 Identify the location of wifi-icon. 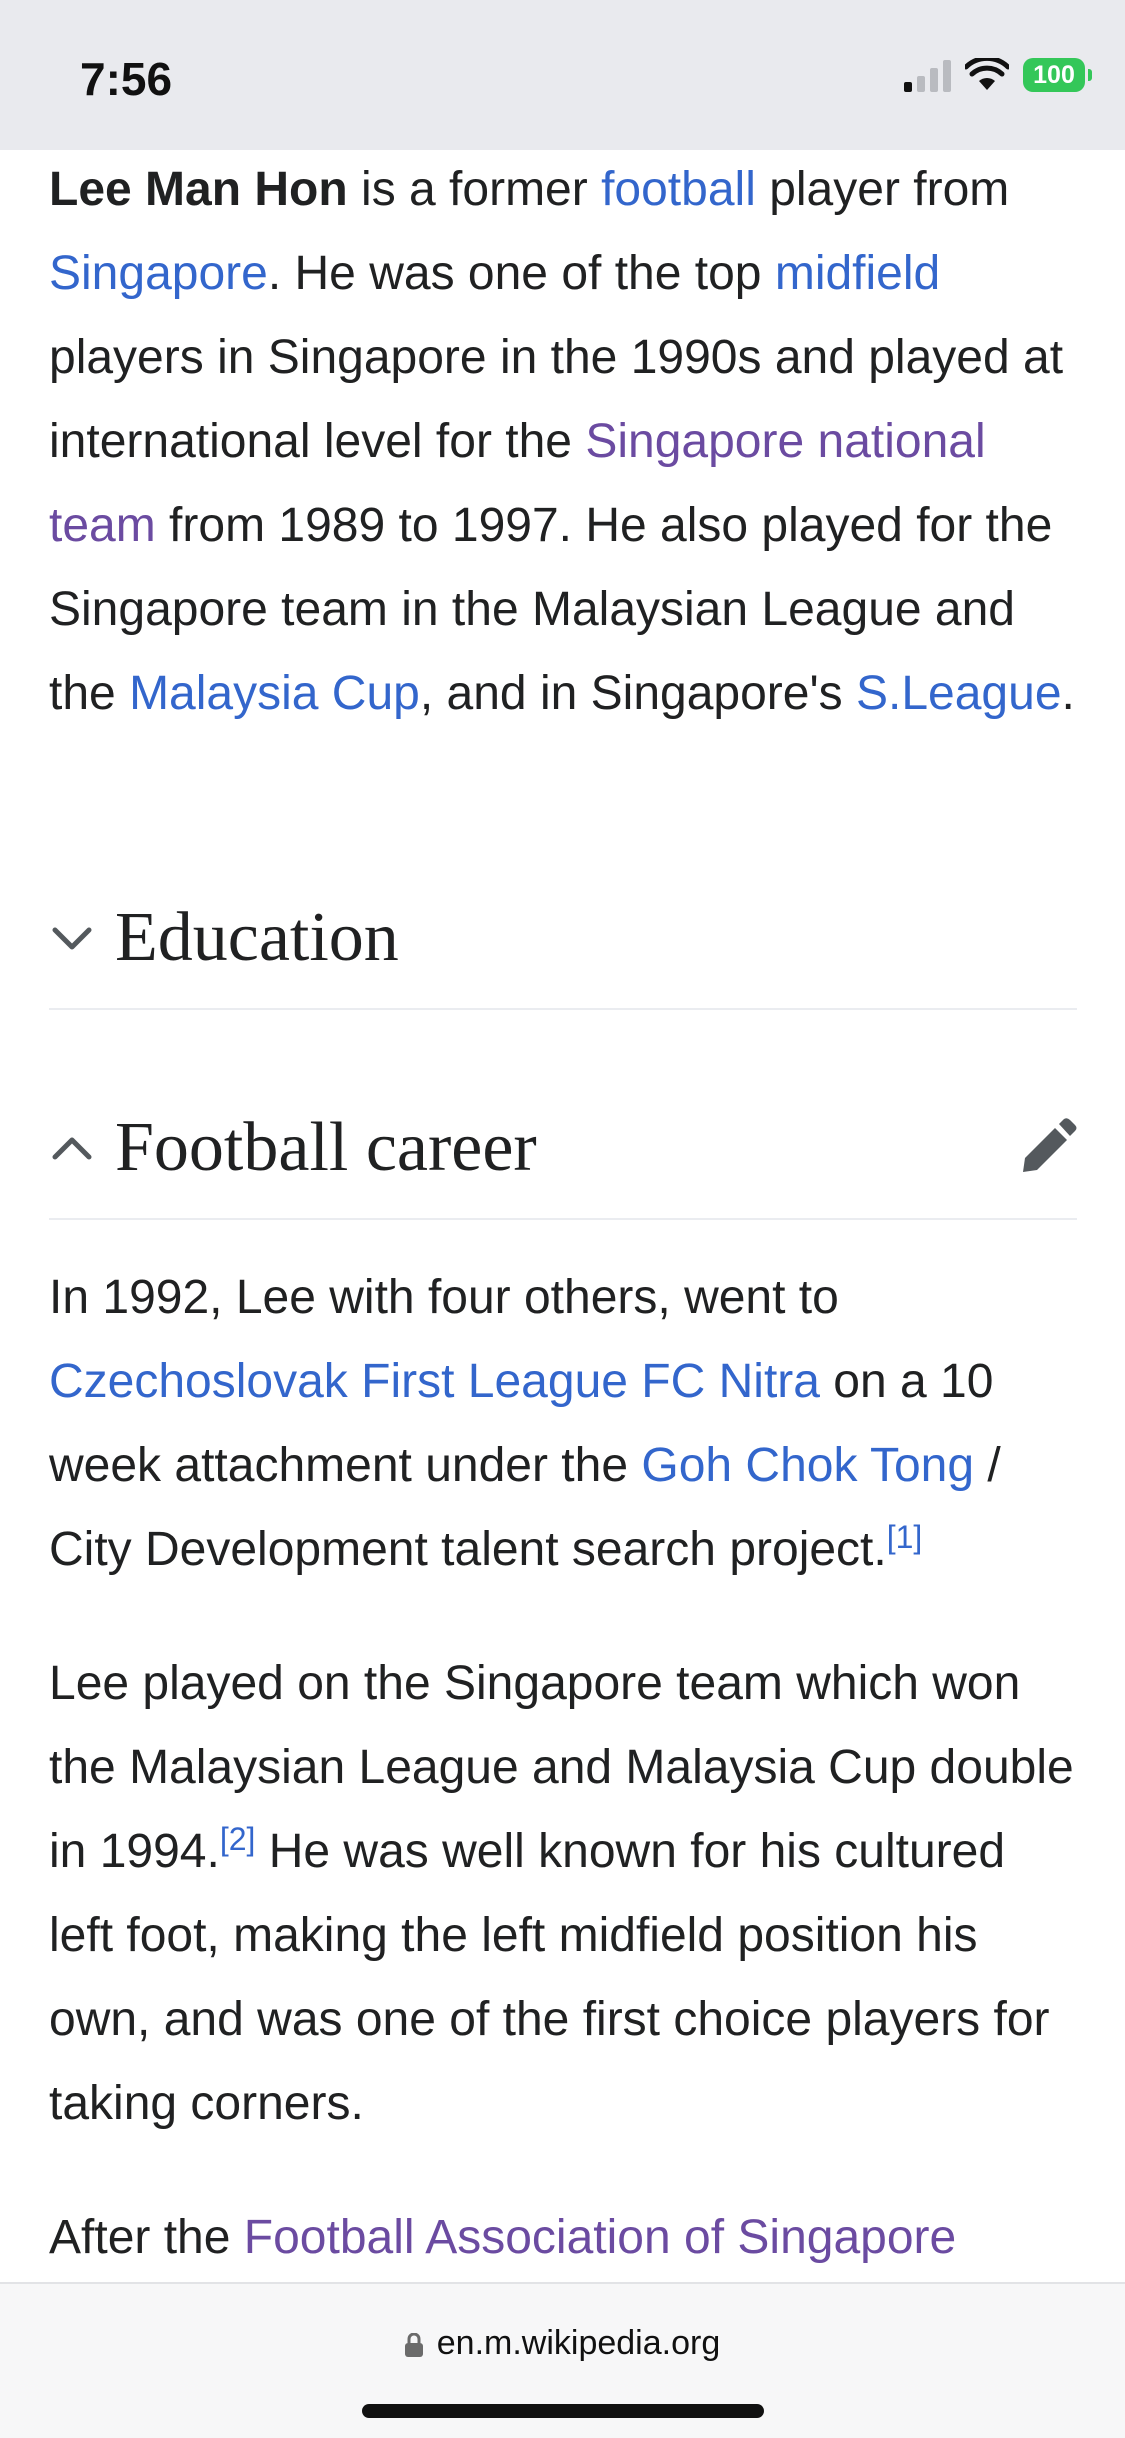
(987, 74).